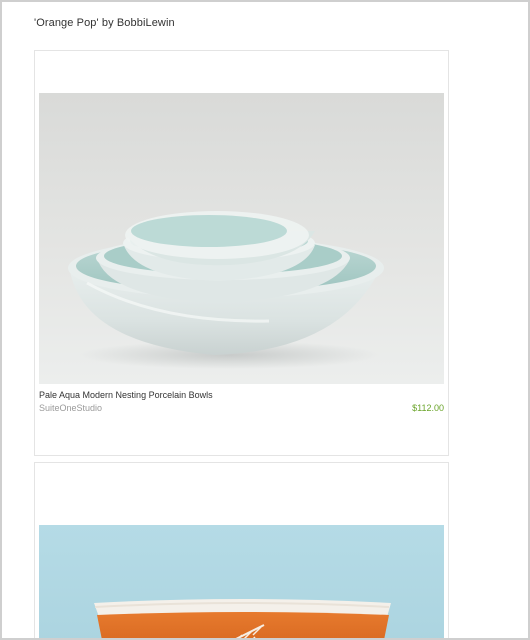 The image size is (530, 640). What do you see at coordinates (126, 395) in the screenshot?
I see `listing-title: Pale Aqua Modern Nesting Porcelain Bowls` at bounding box center [126, 395].